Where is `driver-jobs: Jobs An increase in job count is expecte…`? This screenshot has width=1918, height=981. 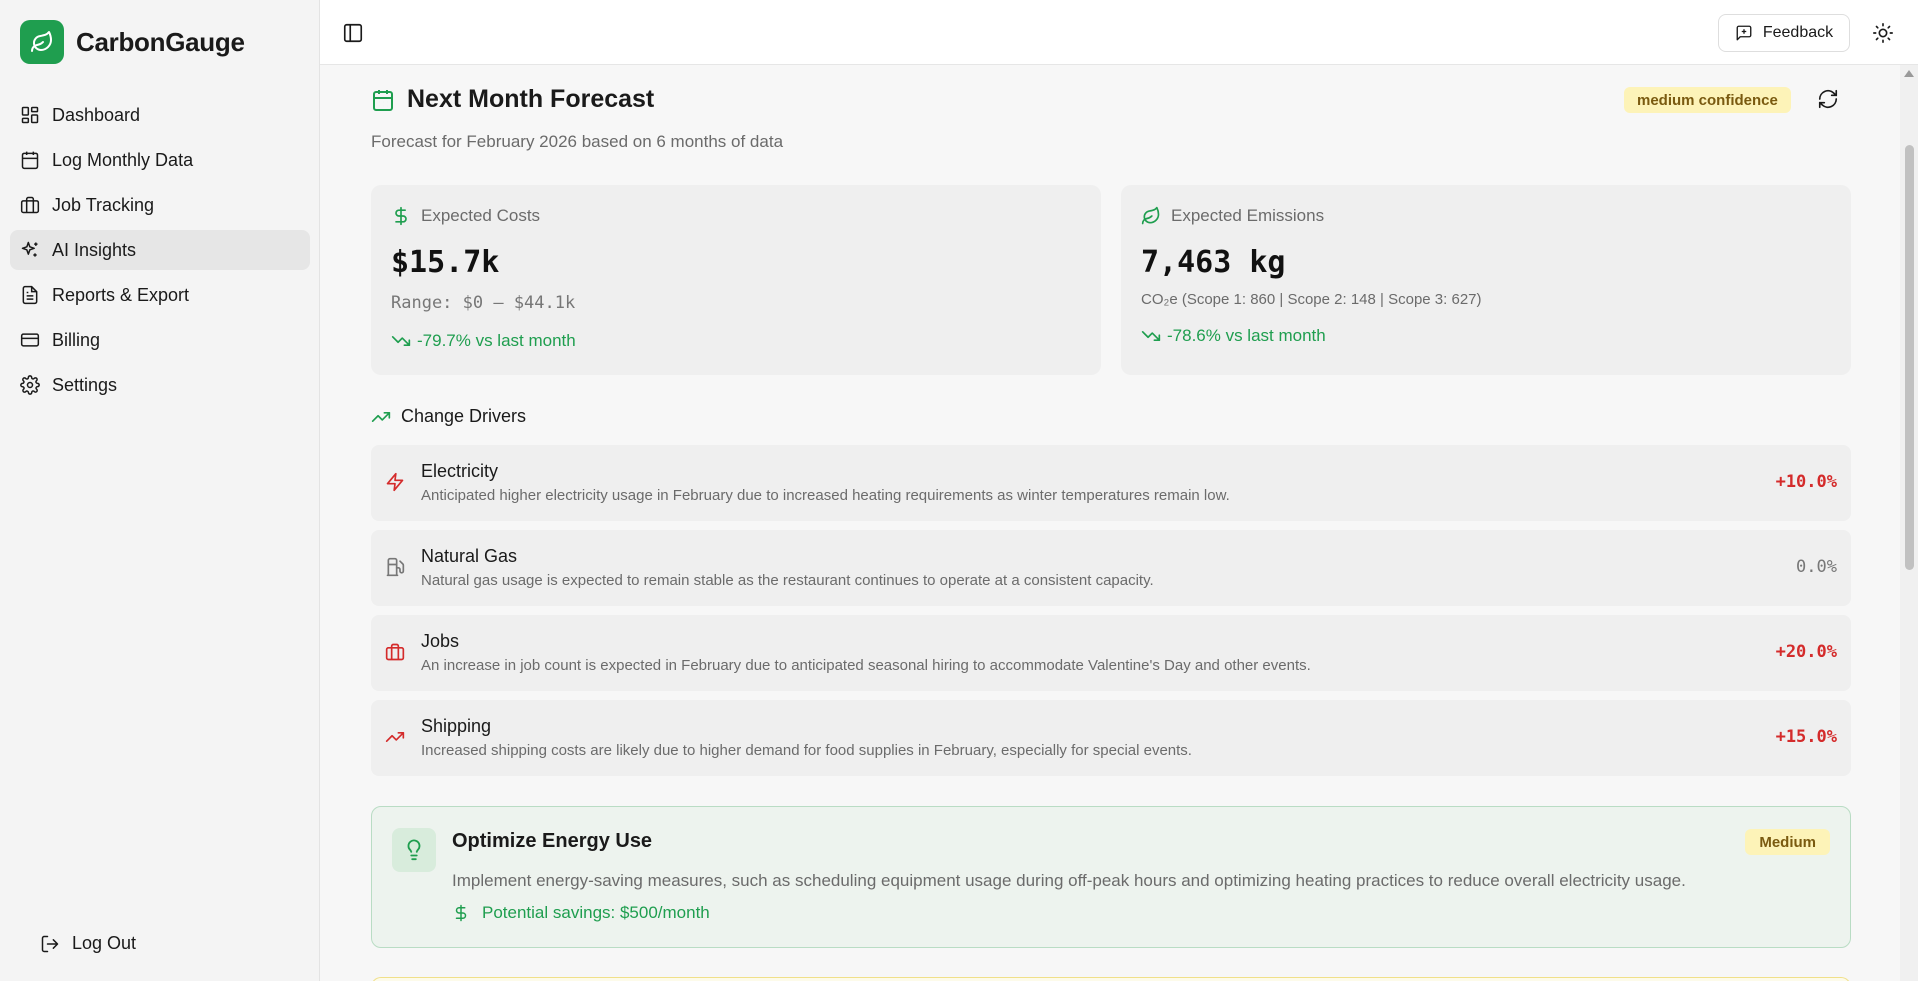 driver-jobs: Jobs An increase in job count is expecte… is located at coordinates (1111, 653).